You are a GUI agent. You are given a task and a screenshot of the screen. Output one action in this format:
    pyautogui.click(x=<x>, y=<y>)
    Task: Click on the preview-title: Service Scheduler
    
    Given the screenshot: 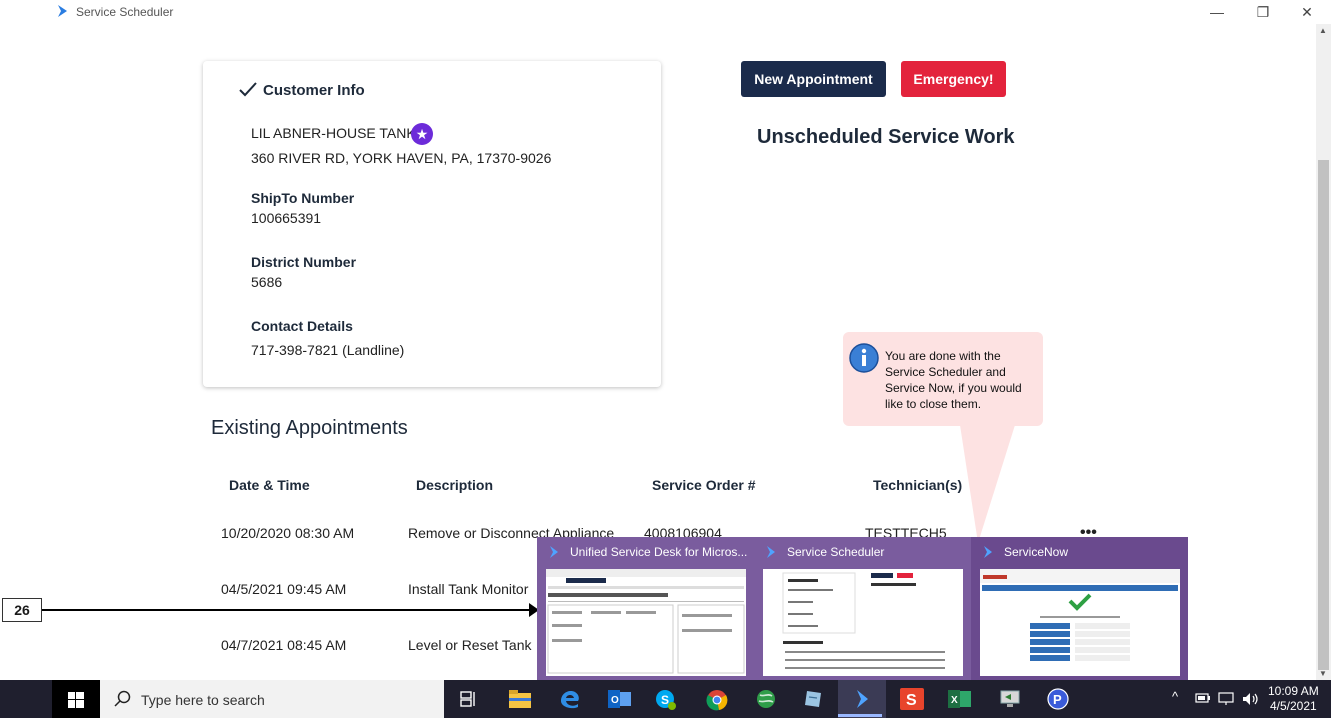 What is the action you would take?
    pyautogui.click(x=836, y=552)
    